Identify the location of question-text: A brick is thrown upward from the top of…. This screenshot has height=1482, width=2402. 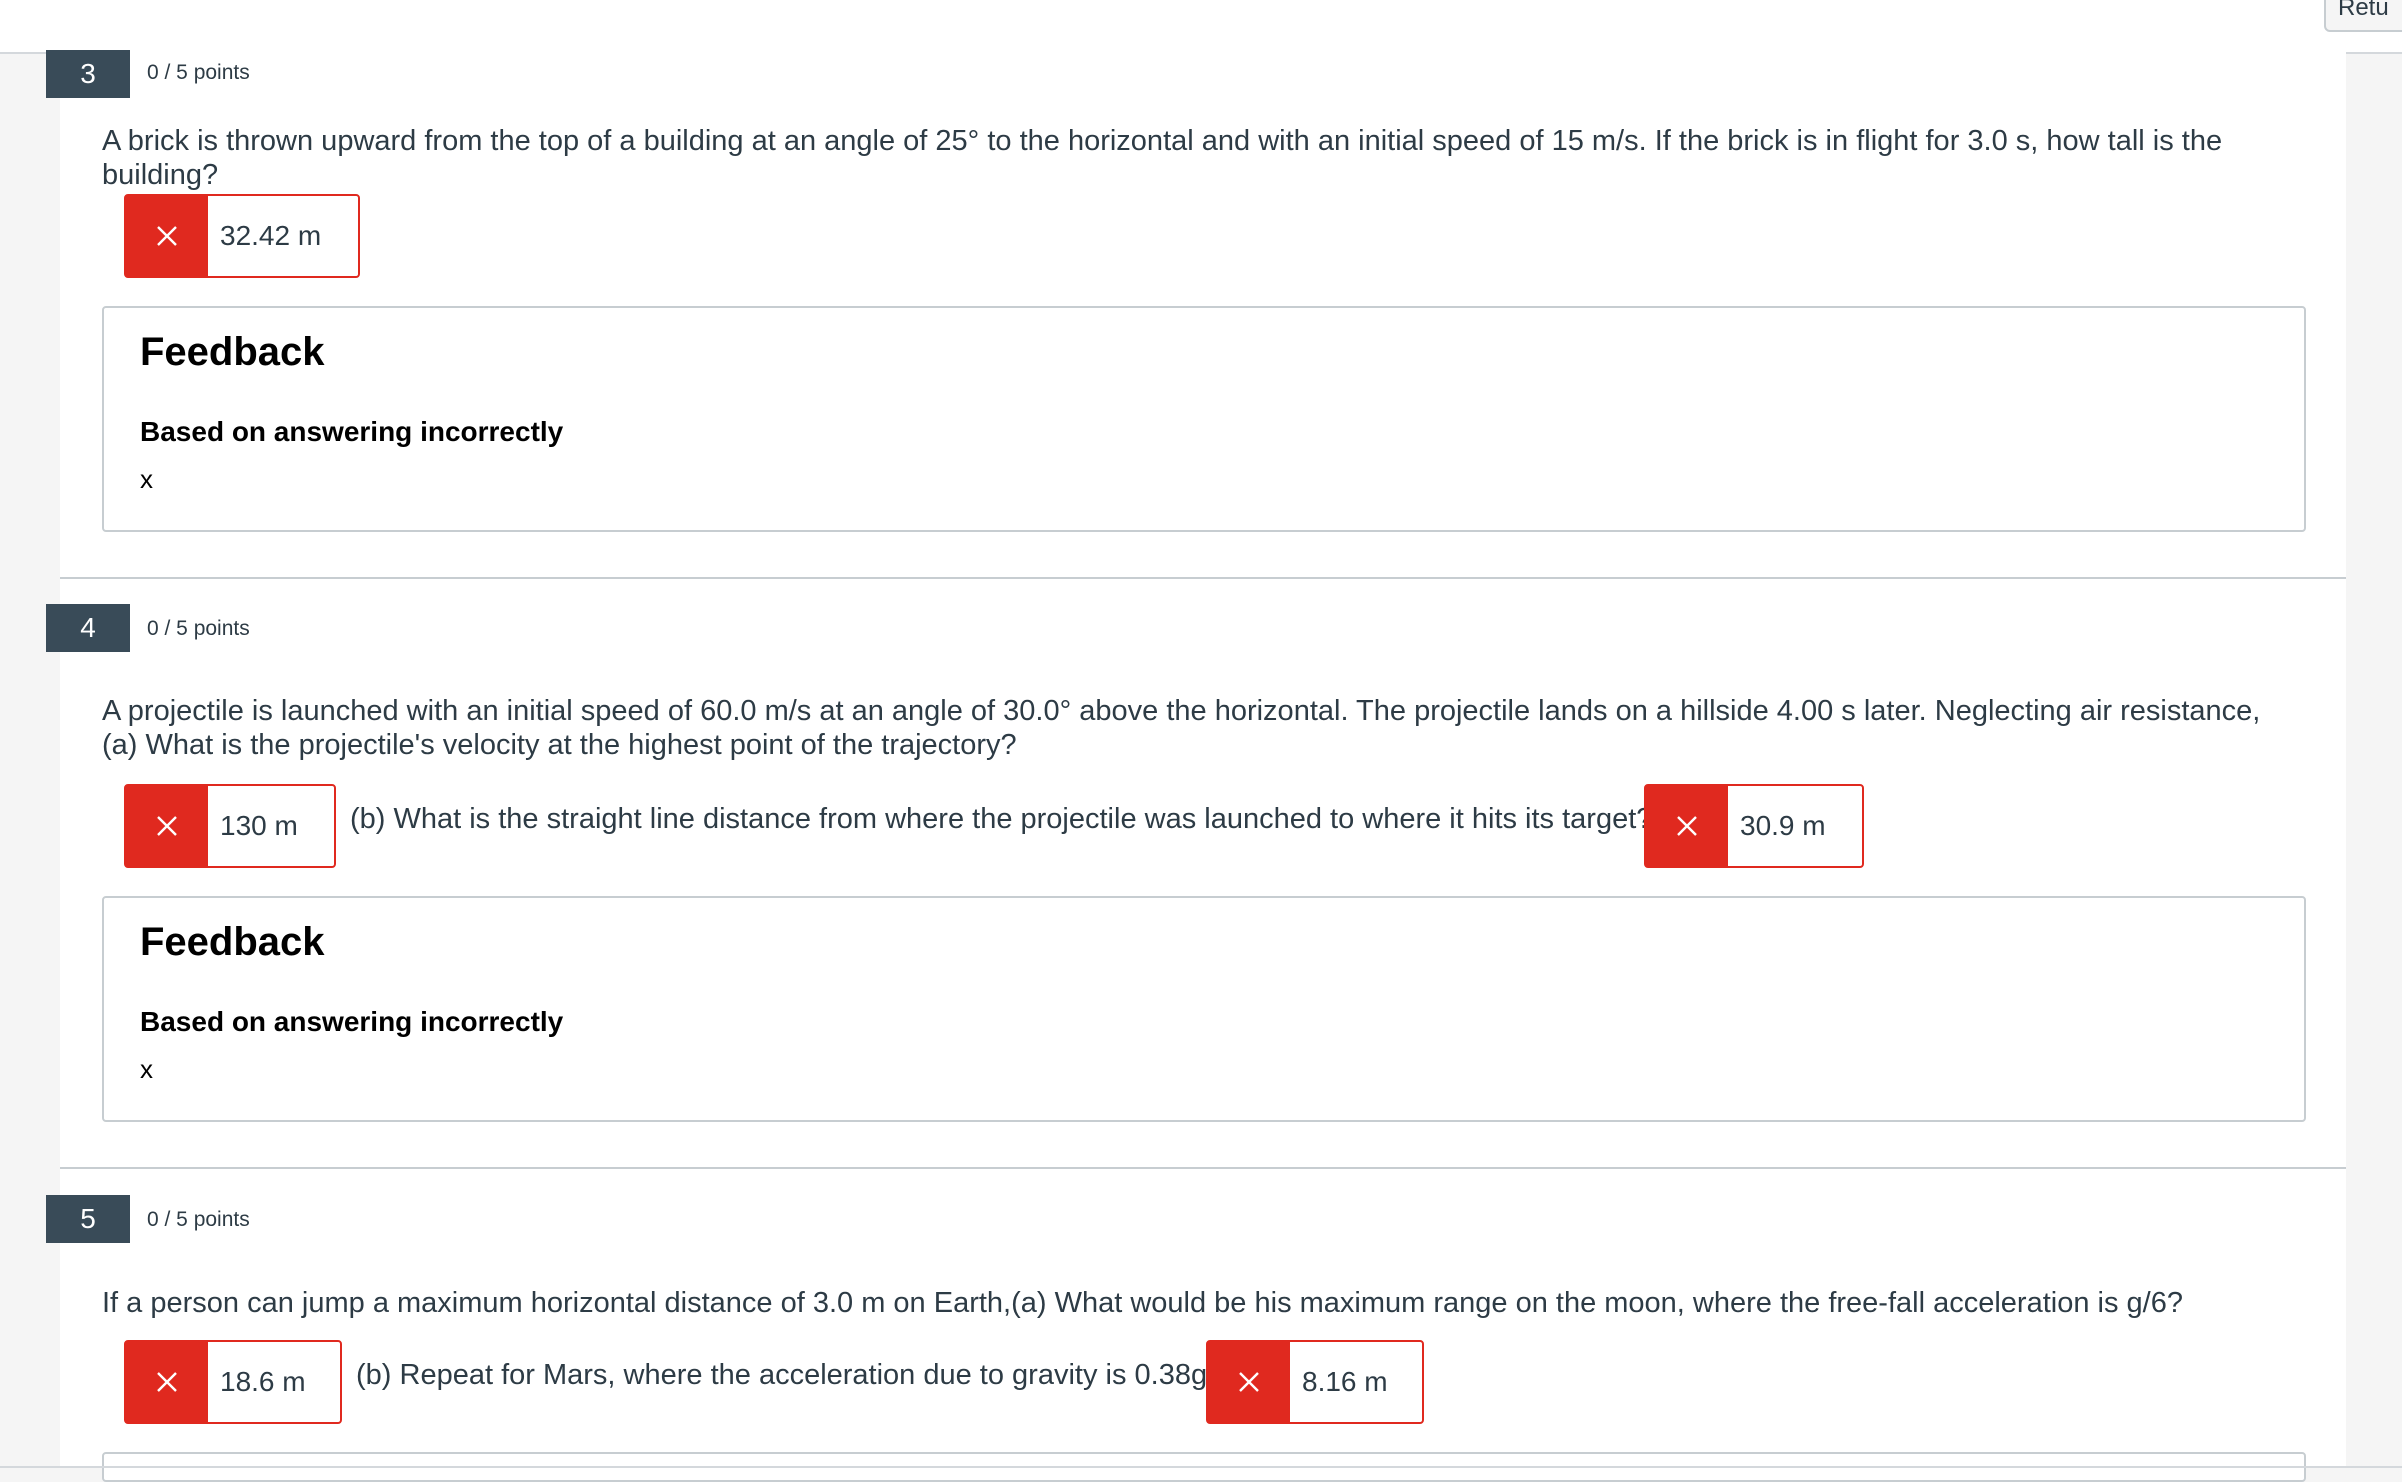
(1162, 158).